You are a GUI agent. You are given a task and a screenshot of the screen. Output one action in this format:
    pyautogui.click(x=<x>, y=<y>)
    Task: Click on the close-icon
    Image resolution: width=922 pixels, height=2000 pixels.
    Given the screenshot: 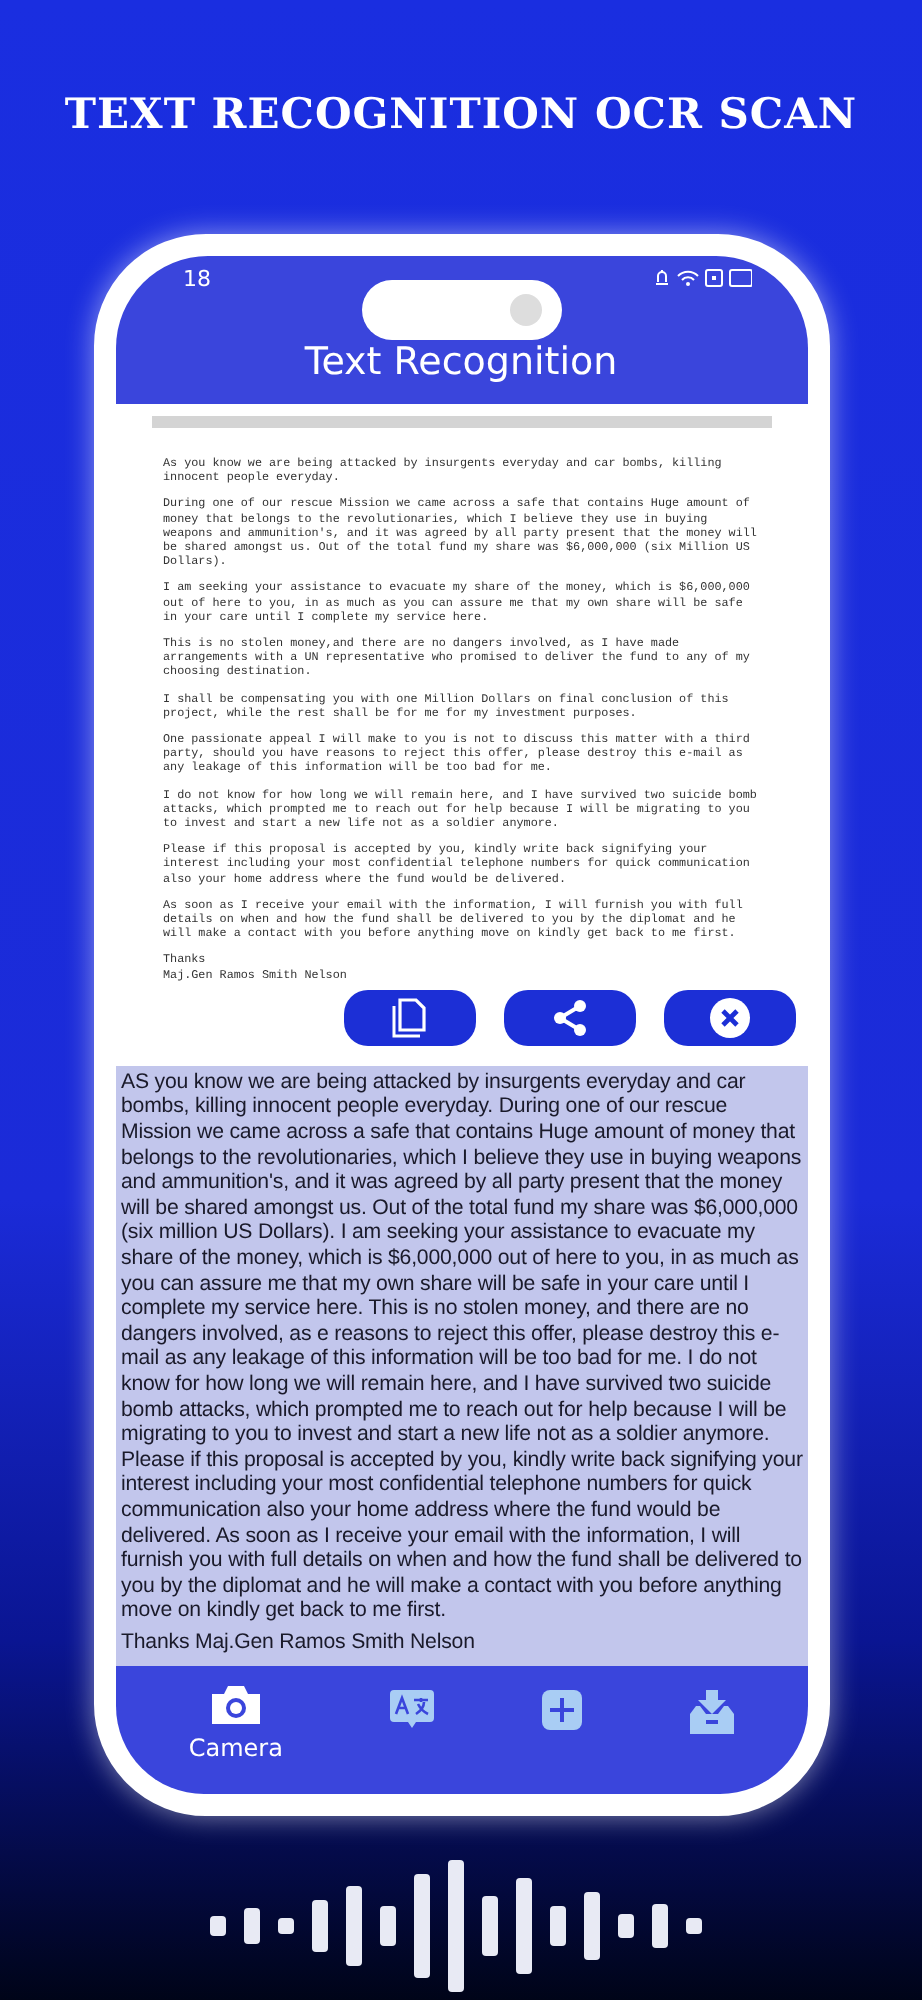 What is the action you would take?
    pyautogui.click(x=729, y=1017)
    